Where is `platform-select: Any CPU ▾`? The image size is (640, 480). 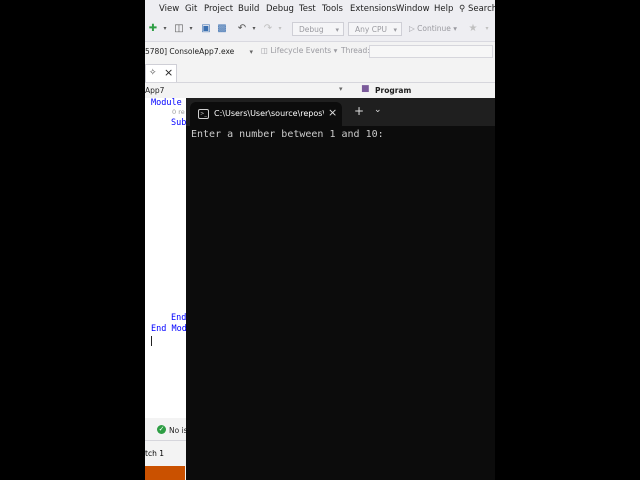
platform-select: Any CPU ▾ is located at coordinates (375, 29).